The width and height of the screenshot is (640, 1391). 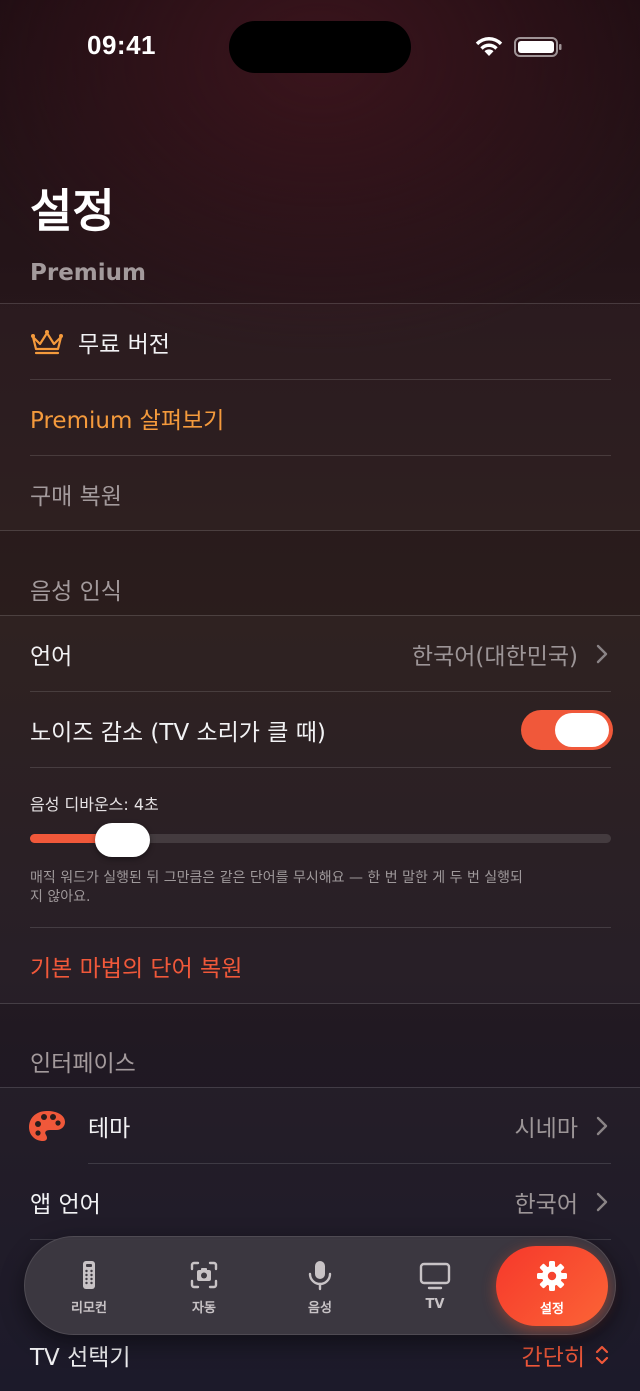 What do you see at coordinates (204, 1308) in the screenshot?
I see `tab-label: 자동` at bounding box center [204, 1308].